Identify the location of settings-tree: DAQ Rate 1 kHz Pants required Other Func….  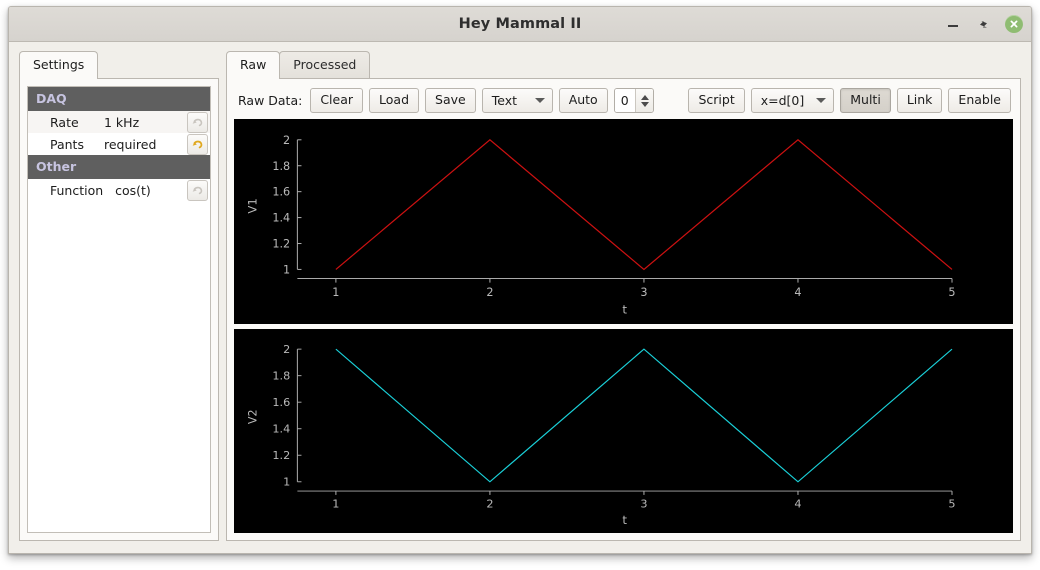
(119, 309).